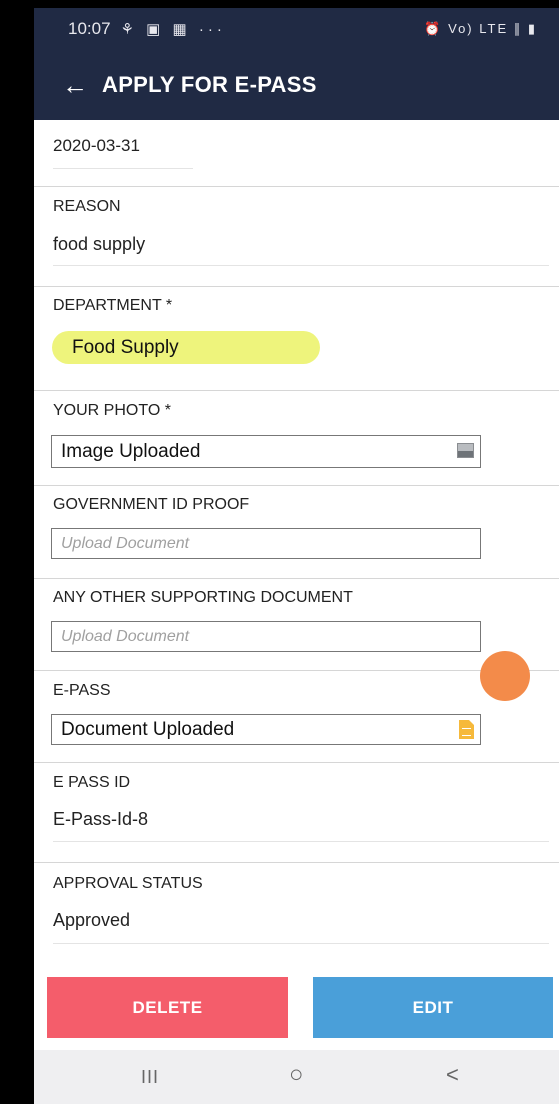 Image resolution: width=559 pixels, height=1104 pixels. Describe the element at coordinates (92, 782) in the screenshot. I see `epass-id-label: E PASS ID` at that location.